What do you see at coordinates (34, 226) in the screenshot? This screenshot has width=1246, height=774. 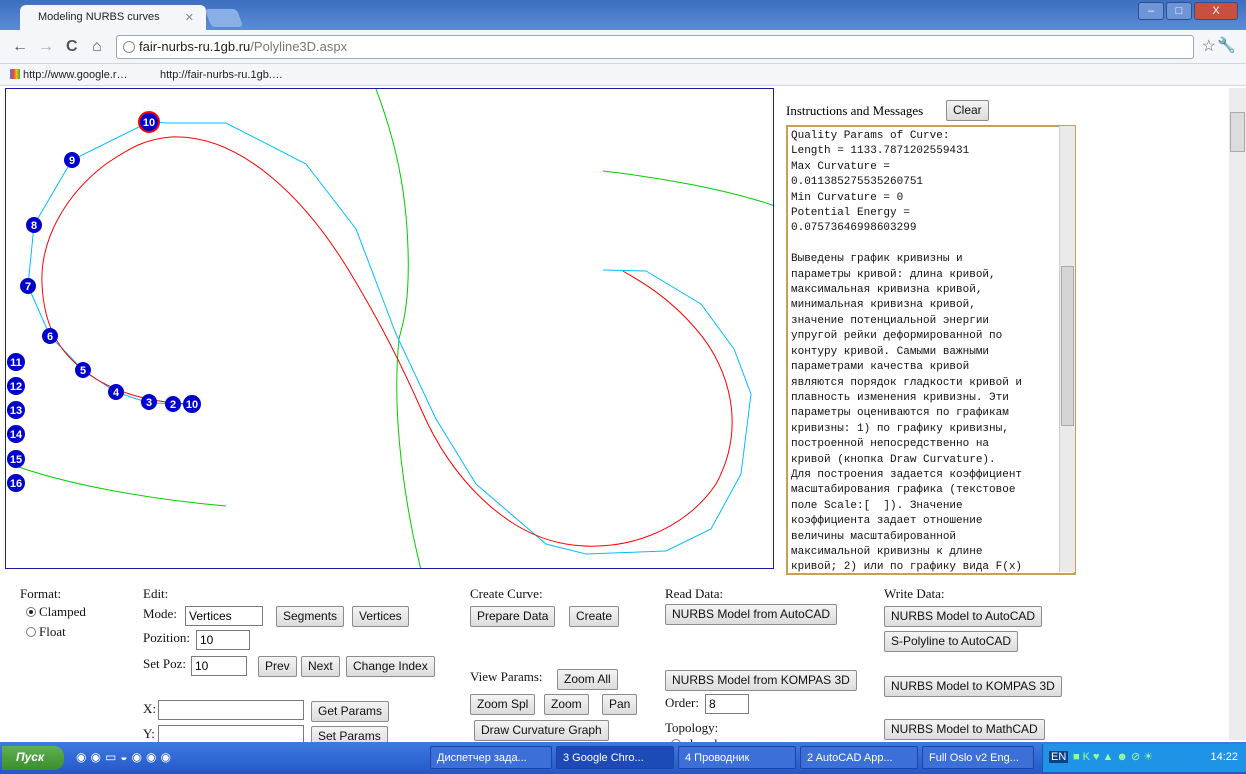 I see `svg-text: 8` at bounding box center [34, 226].